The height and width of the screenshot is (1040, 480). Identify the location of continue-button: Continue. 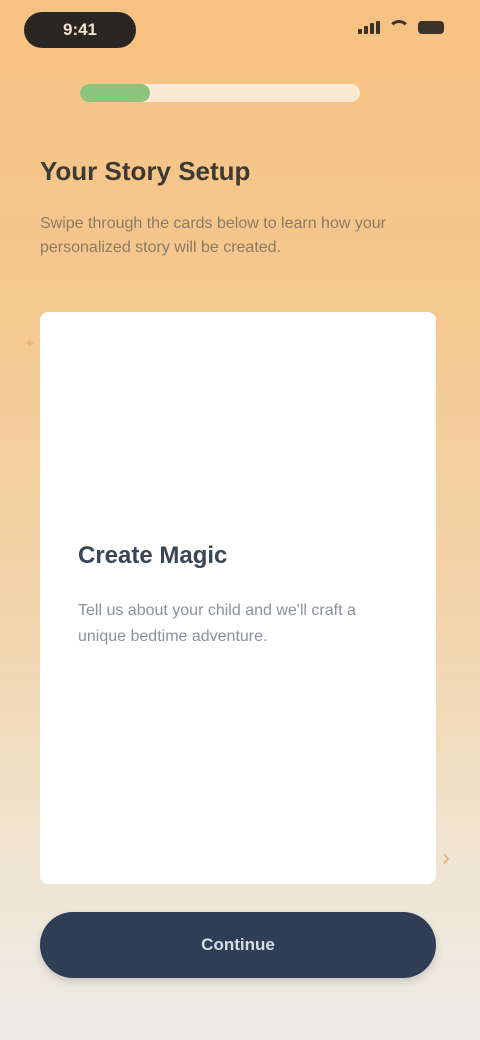
(238, 945).